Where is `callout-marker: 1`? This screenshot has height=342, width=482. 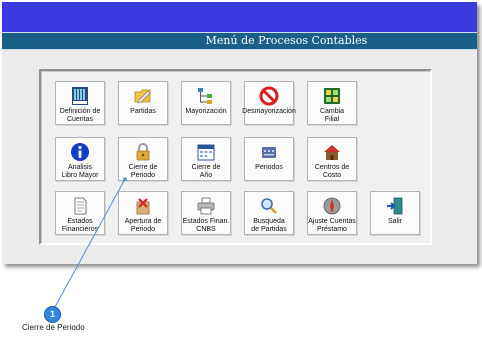
callout-marker: 1 is located at coordinates (52, 314).